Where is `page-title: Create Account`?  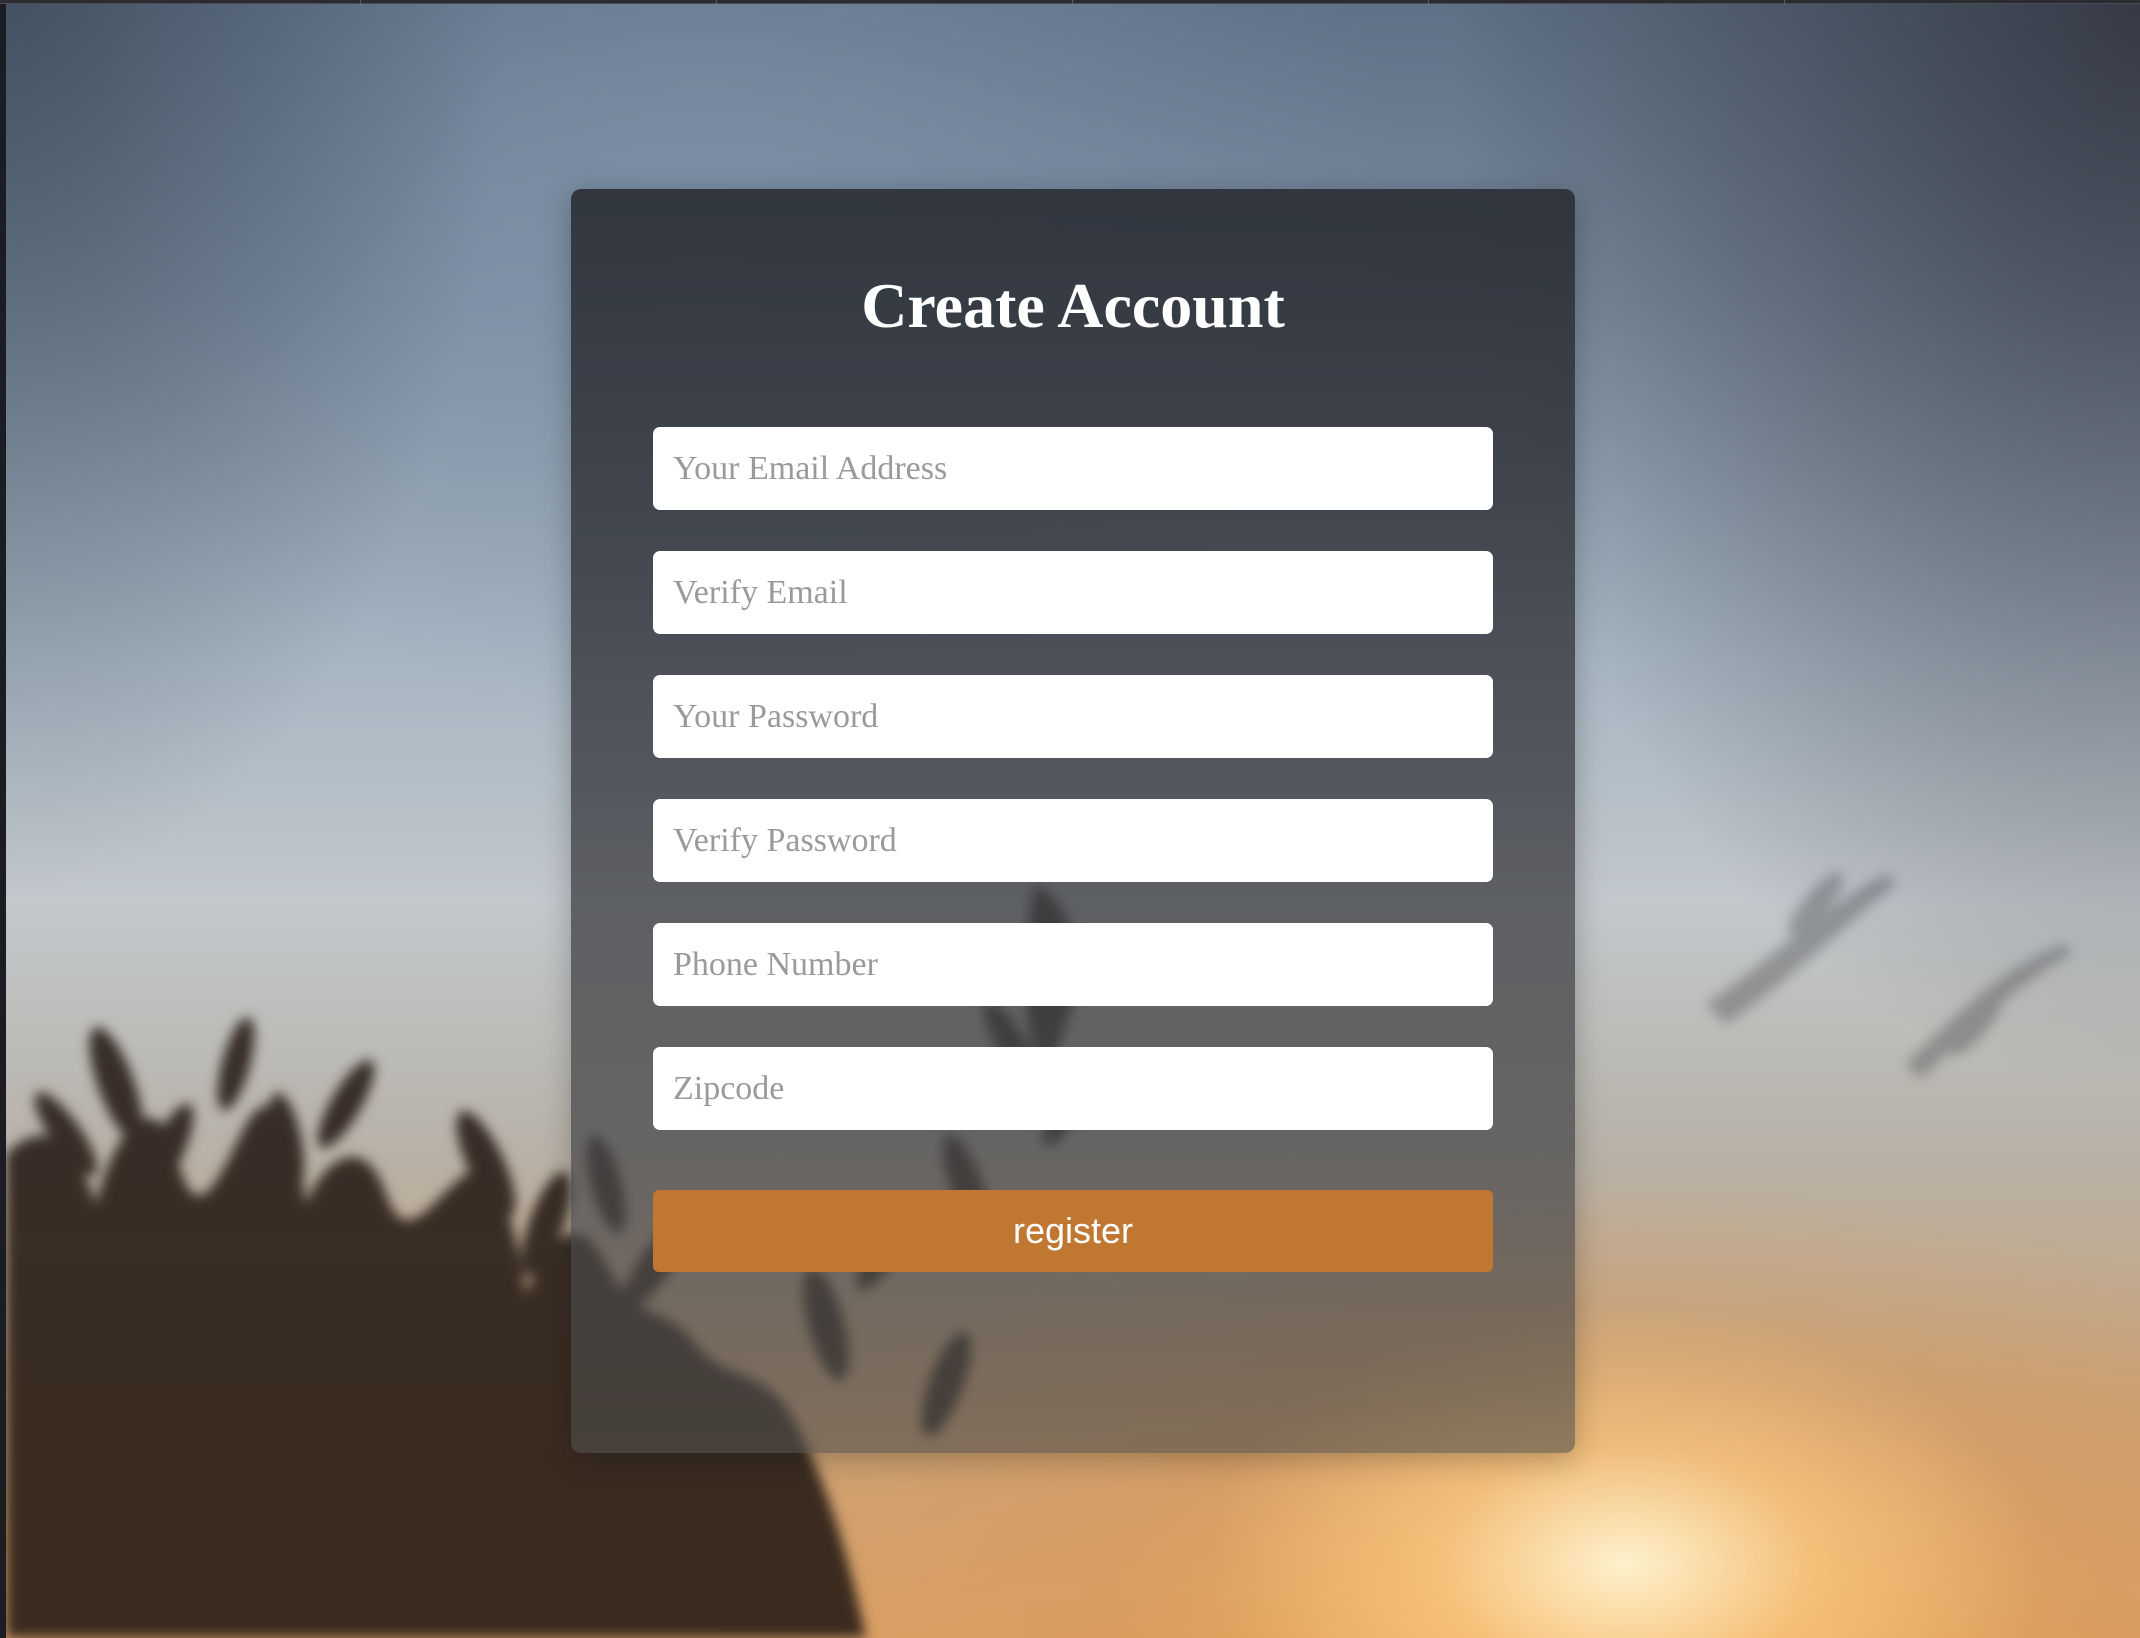
page-title: Create Account is located at coordinates (1073, 305).